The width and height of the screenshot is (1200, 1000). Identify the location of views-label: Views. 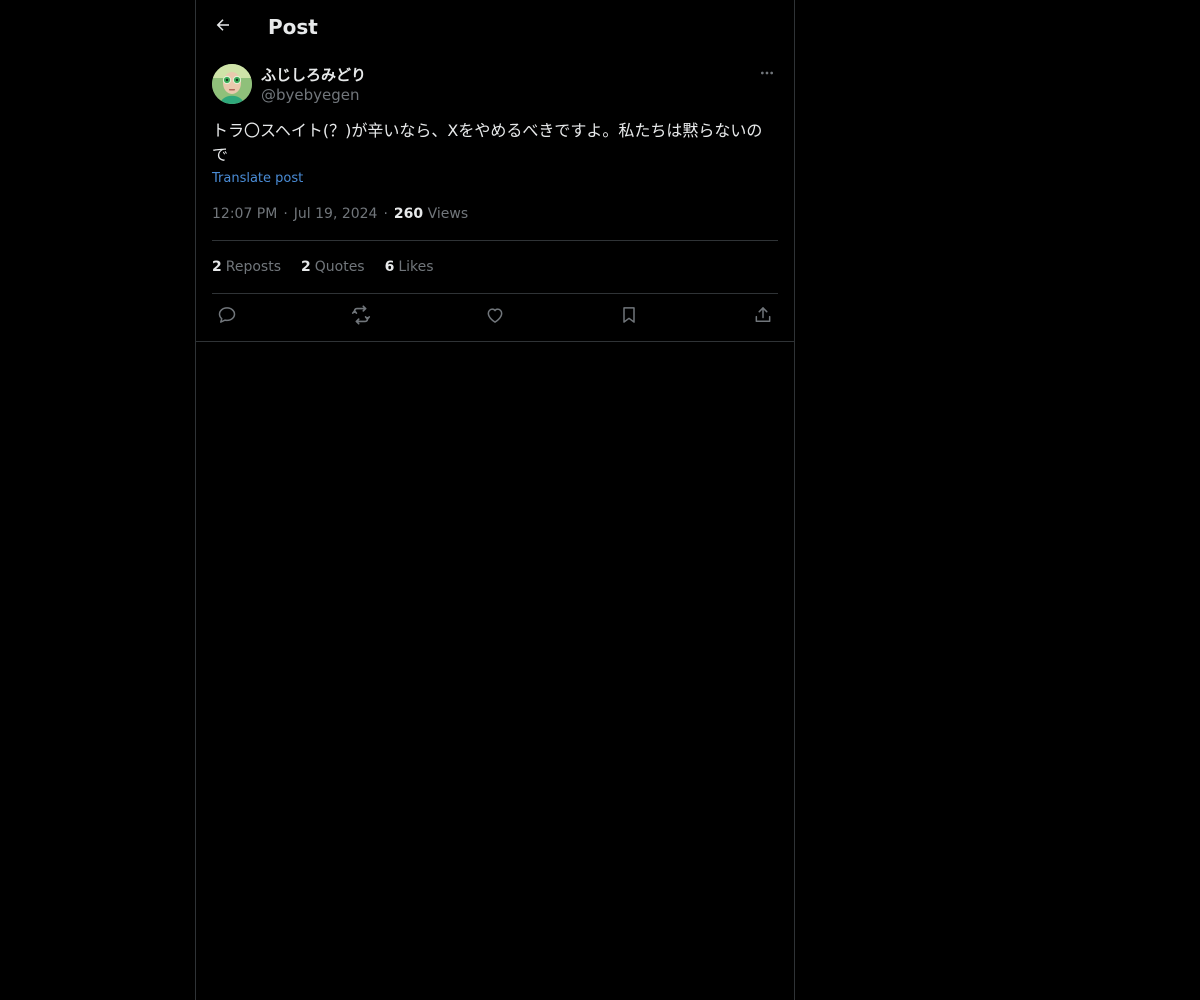
(448, 214).